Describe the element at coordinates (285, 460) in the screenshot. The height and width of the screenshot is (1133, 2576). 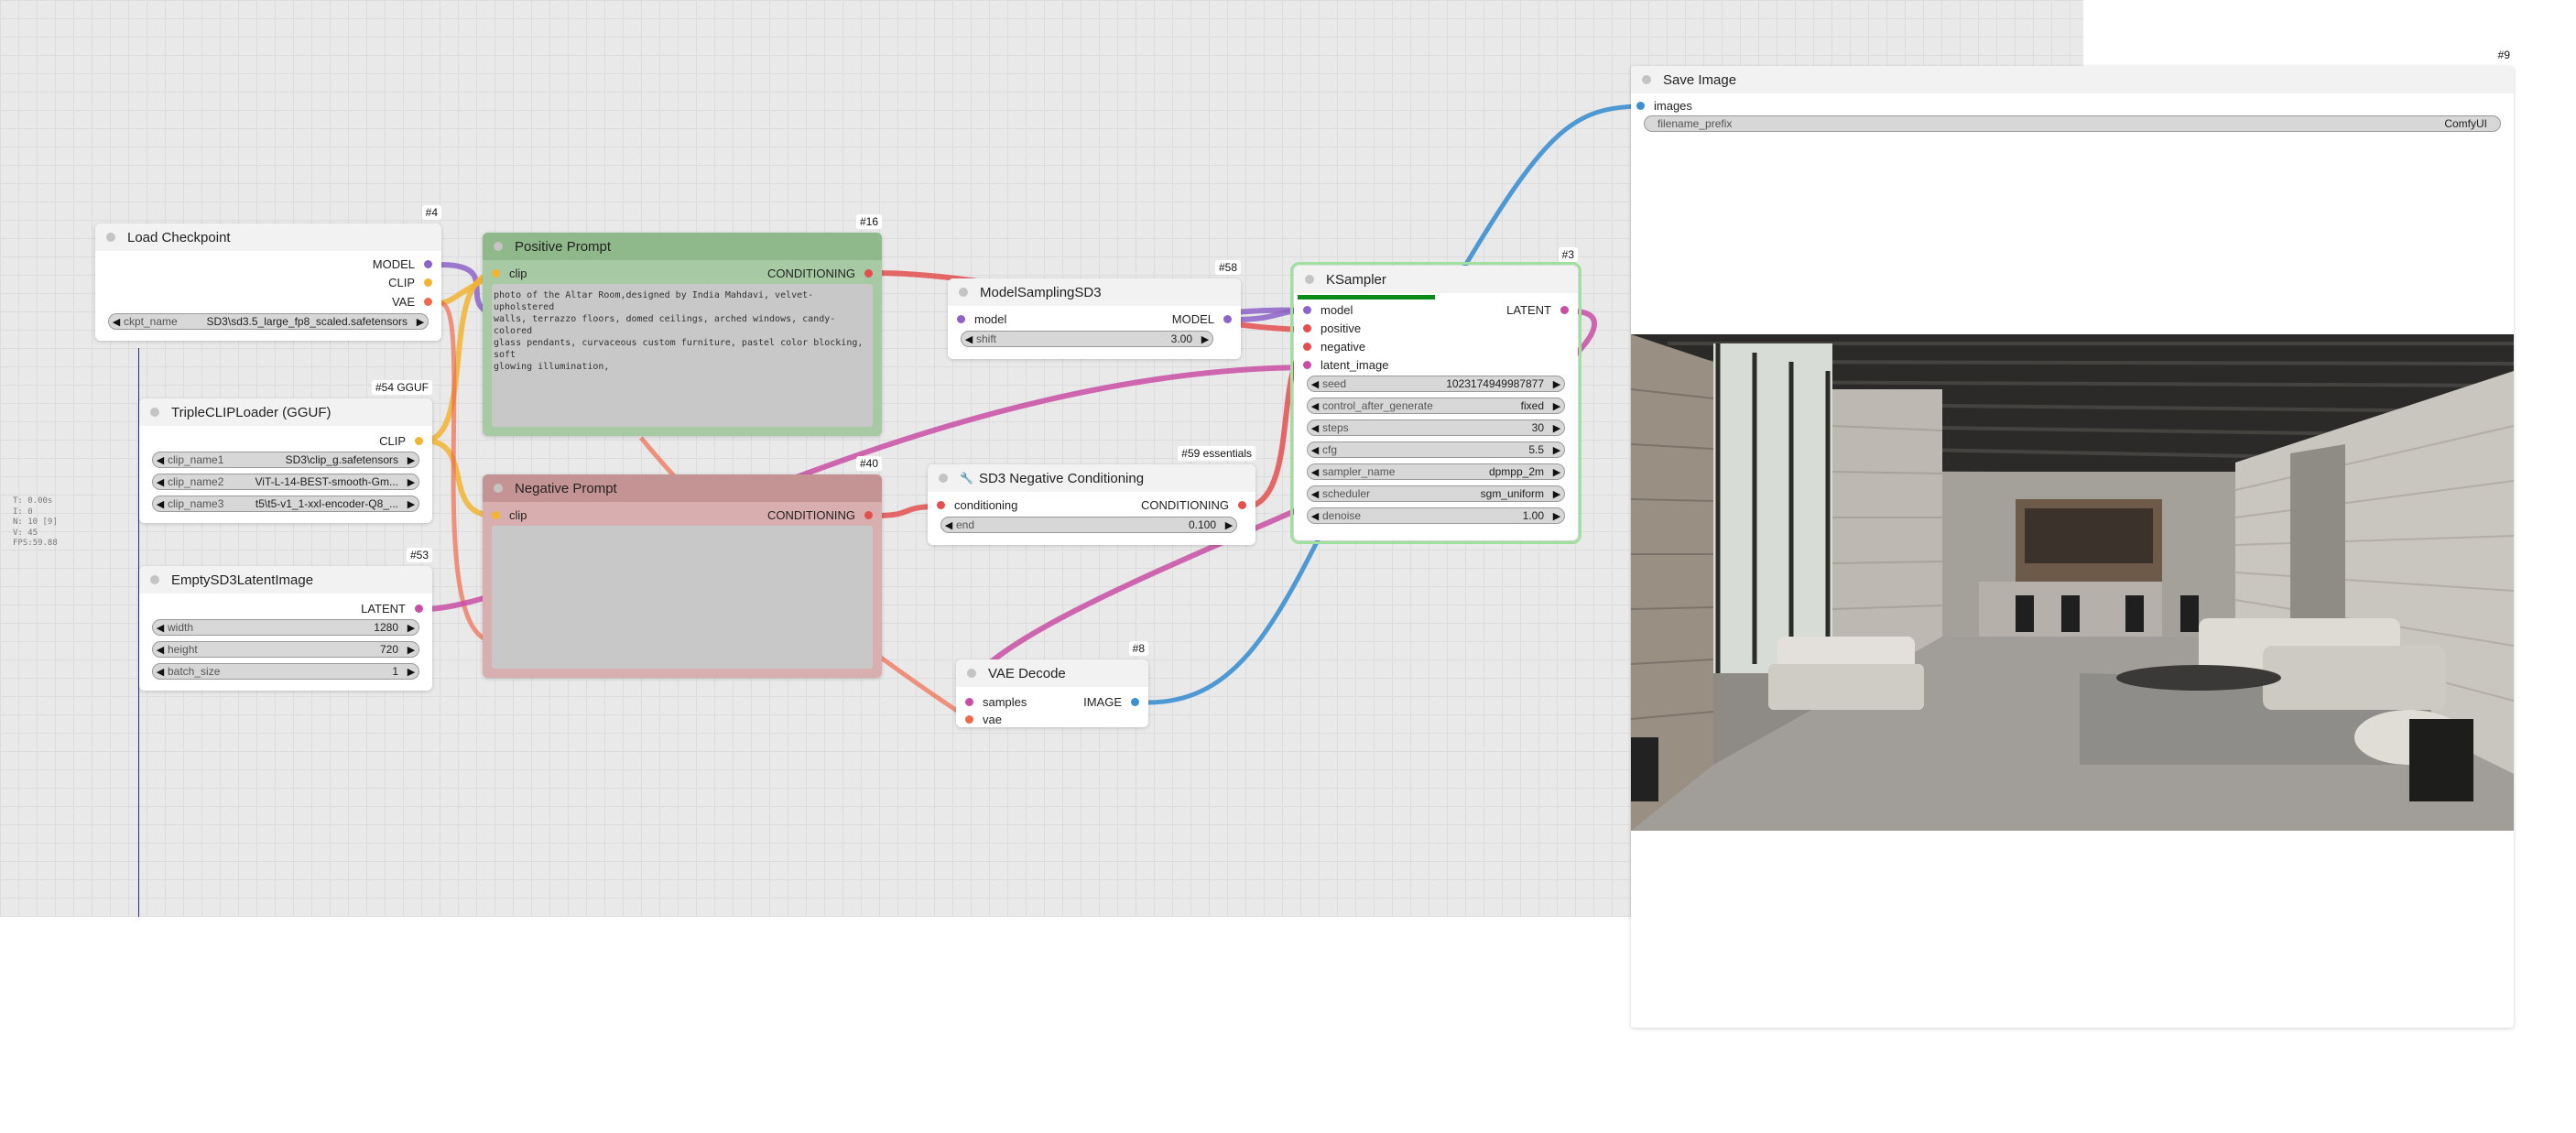
I see `clip-name1-combo: ◀ clip_name1 SD3\clip_g.safetensors ▶` at that location.